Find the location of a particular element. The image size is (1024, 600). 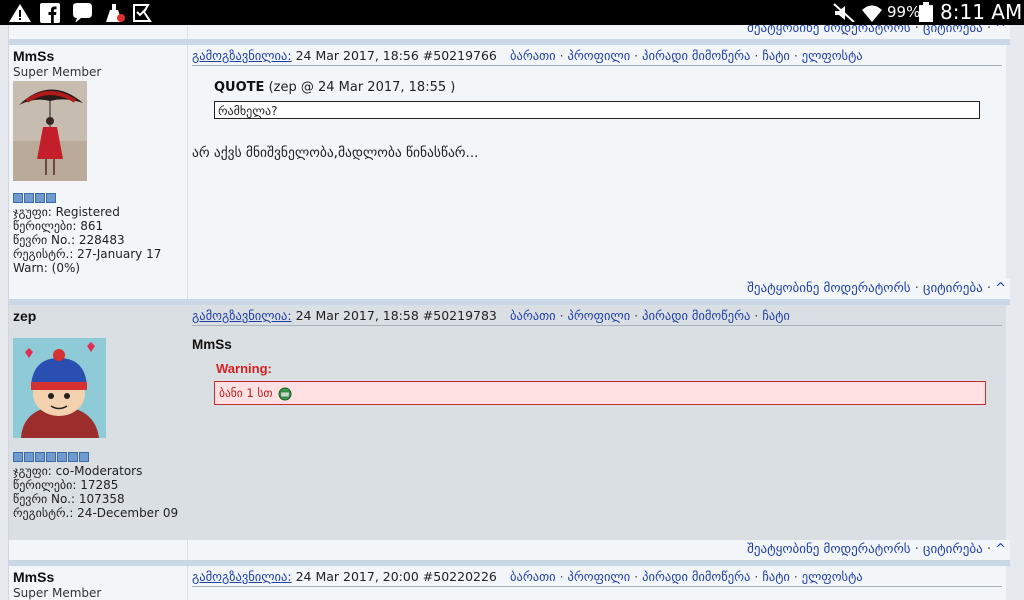

author-post-count: წერილები: 17285 is located at coordinates (66, 485).